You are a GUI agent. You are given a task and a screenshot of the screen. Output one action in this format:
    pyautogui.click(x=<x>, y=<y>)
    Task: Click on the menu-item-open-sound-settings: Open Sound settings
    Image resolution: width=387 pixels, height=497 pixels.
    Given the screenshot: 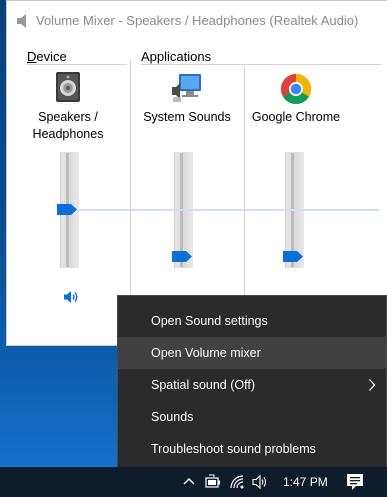 What is the action you would take?
    pyautogui.click(x=252, y=321)
    